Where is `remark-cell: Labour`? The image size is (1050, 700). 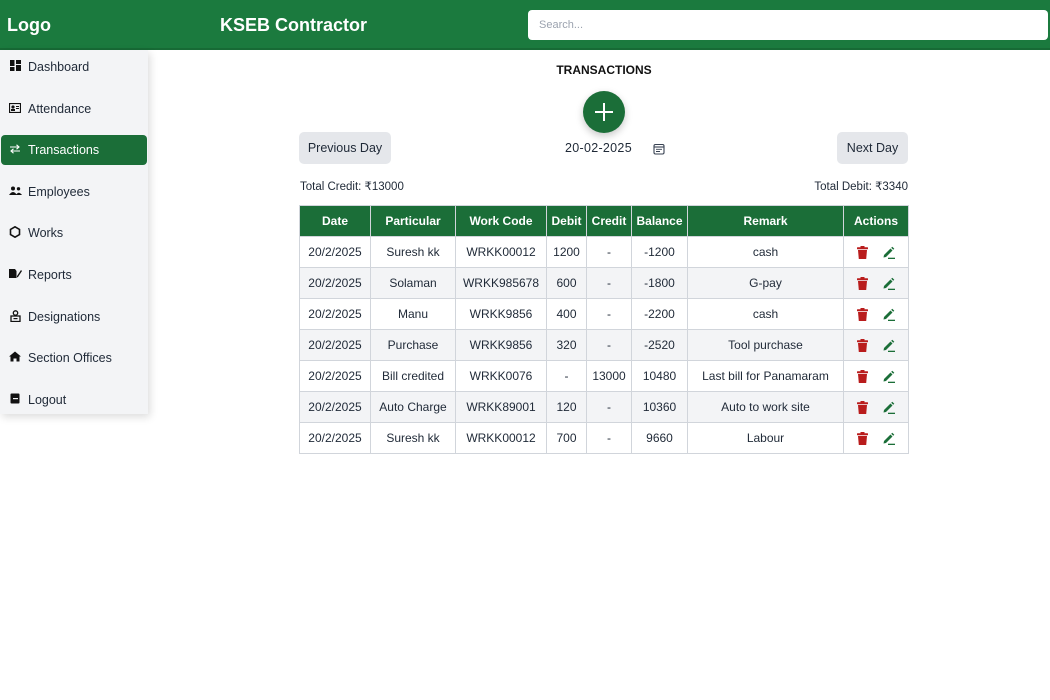 remark-cell: Labour is located at coordinates (765, 438).